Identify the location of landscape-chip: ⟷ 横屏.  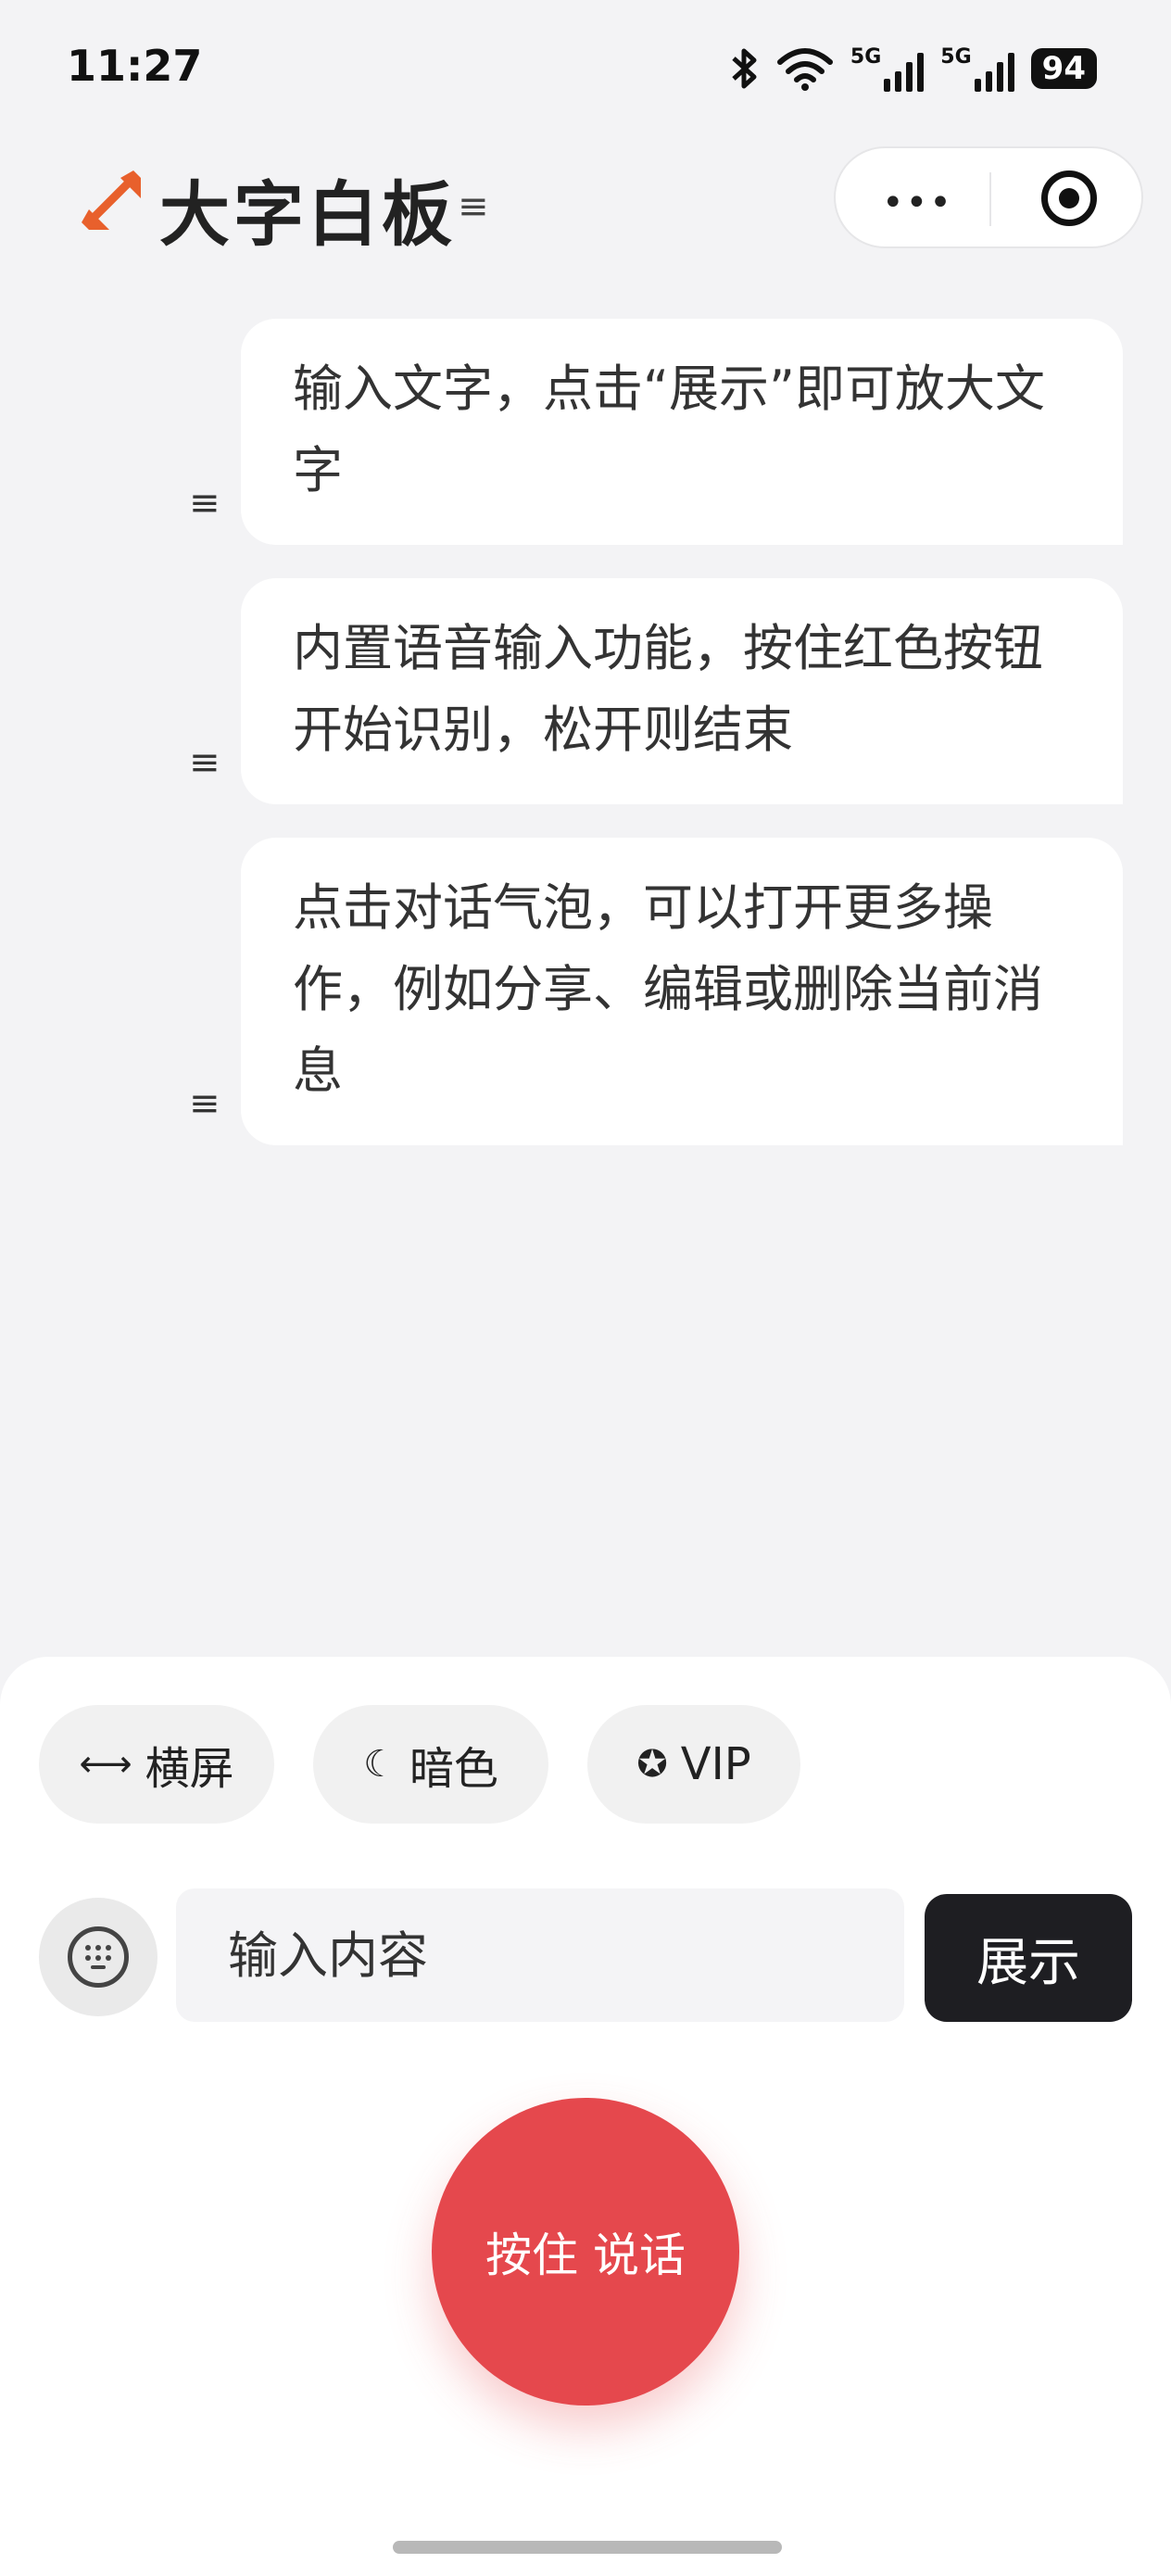
(156, 1764).